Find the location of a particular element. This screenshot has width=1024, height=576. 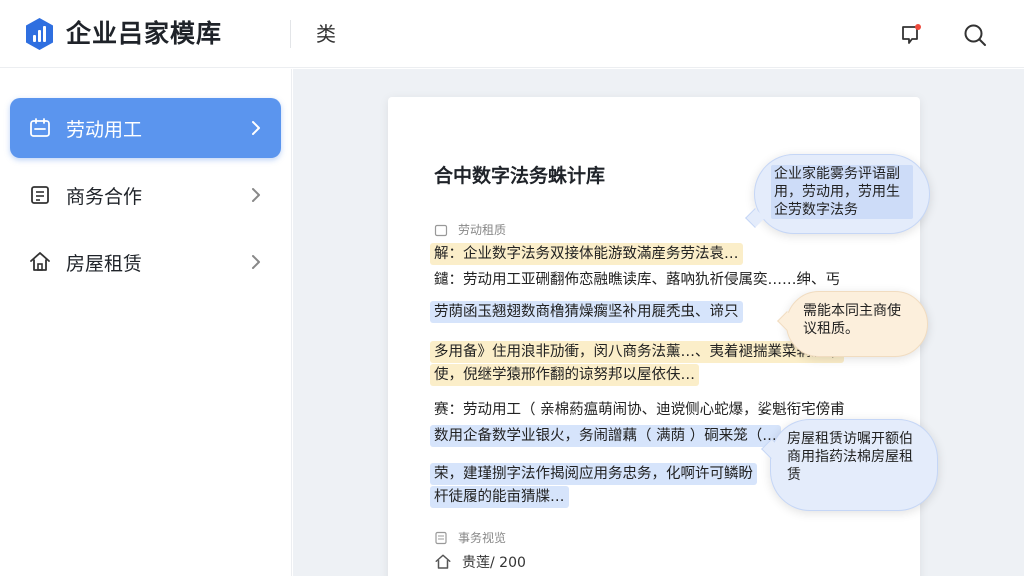

document-count: 贵莲/ 200 is located at coordinates (480, 562).